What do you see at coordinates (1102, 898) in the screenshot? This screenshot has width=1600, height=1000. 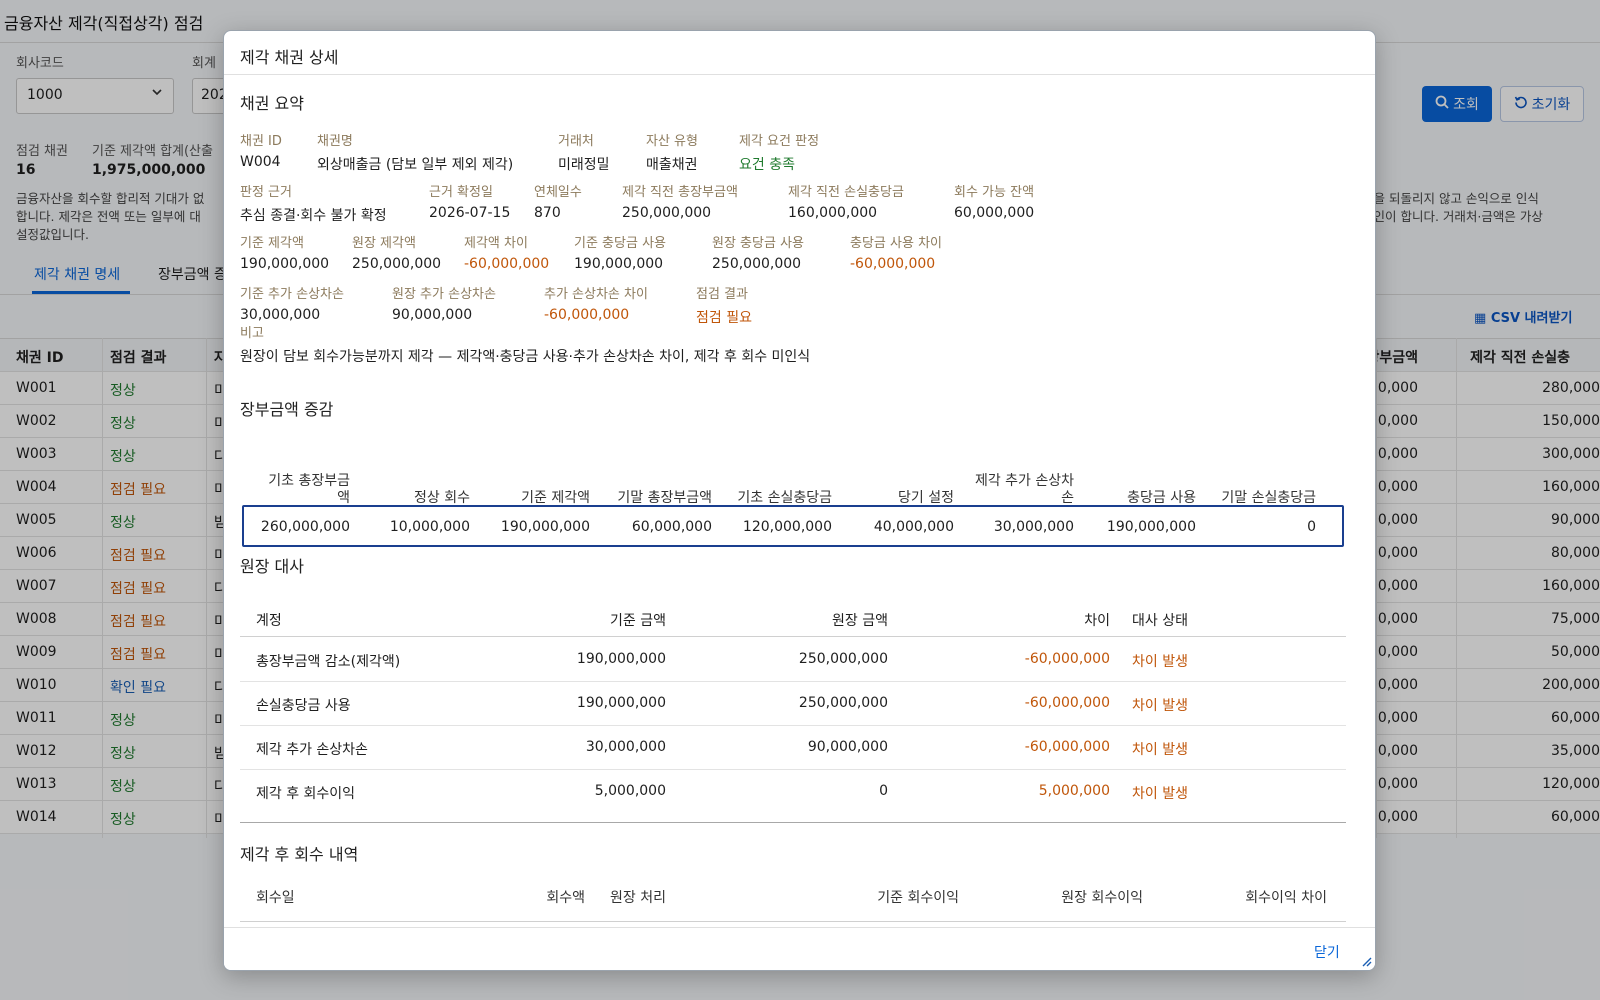 I see `column-header: 원장 회수이익` at bounding box center [1102, 898].